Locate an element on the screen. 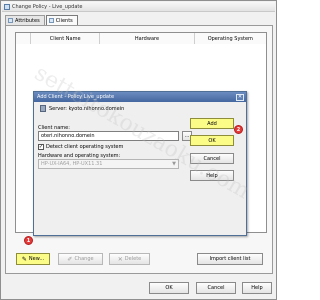 The width and height of the screenshot is (320, 300). hw-os-value: HP-UX-IA64, HP-UX11.31 is located at coordinates (72, 164).